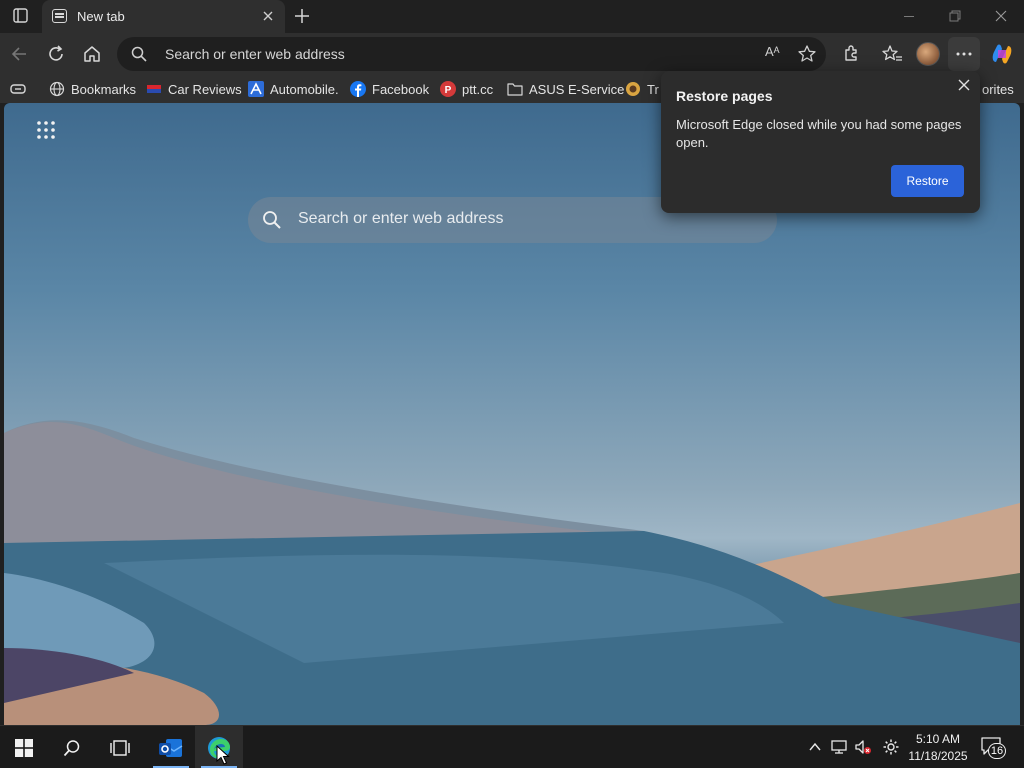 This screenshot has height=768, width=1024. What do you see at coordinates (955, 16) in the screenshot?
I see `restore-window-button` at bounding box center [955, 16].